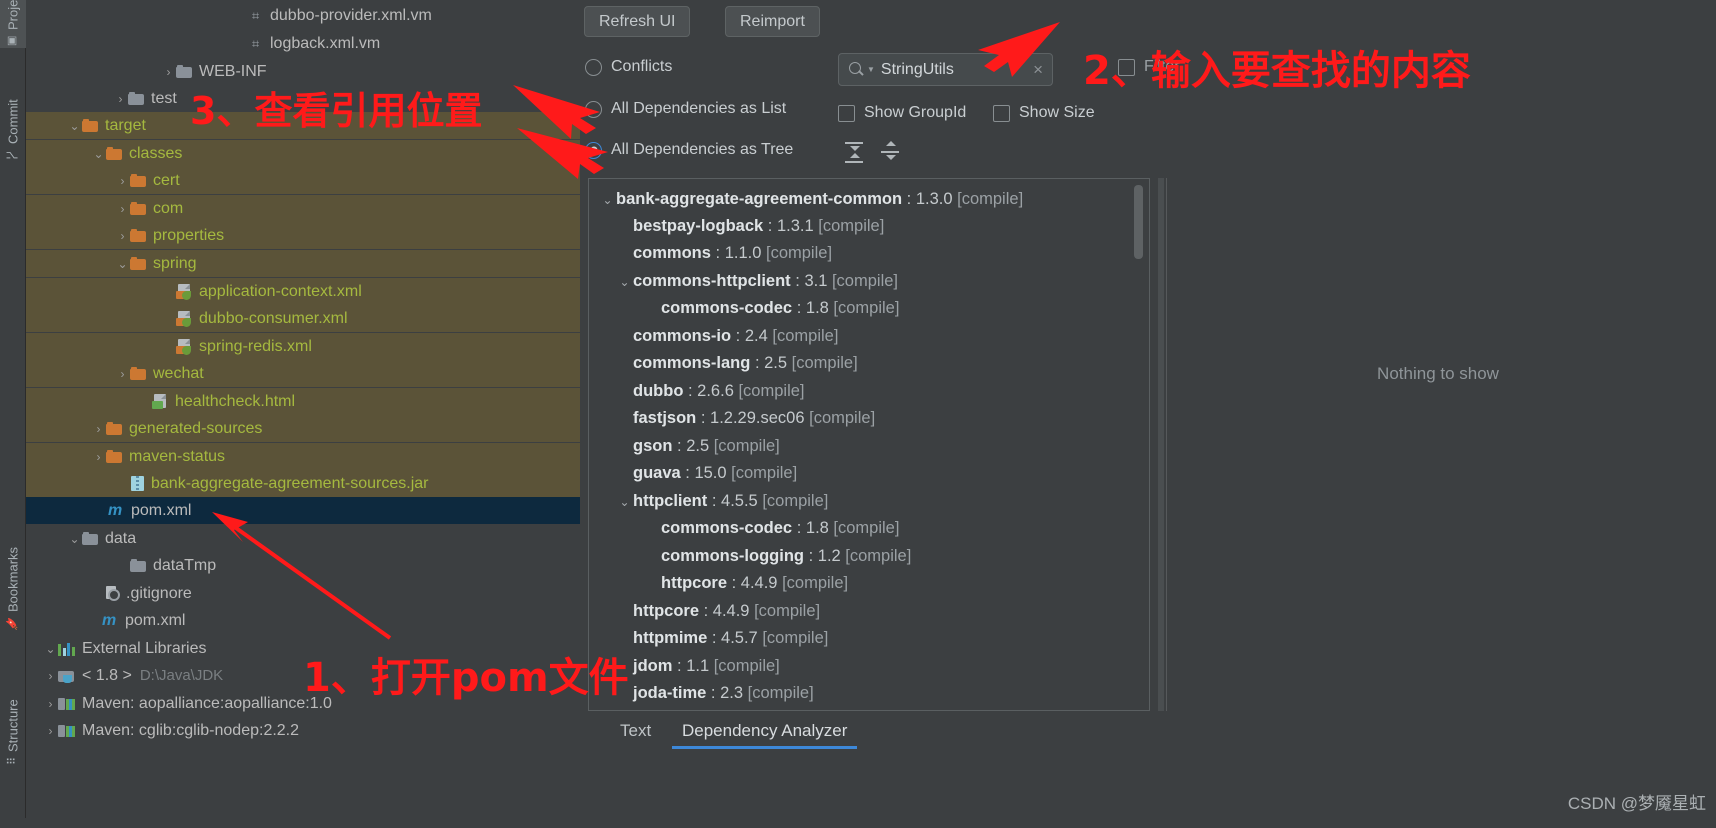  Describe the element at coordinates (303, 456) in the screenshot. I see `tree-row: › maven-status` at that location.